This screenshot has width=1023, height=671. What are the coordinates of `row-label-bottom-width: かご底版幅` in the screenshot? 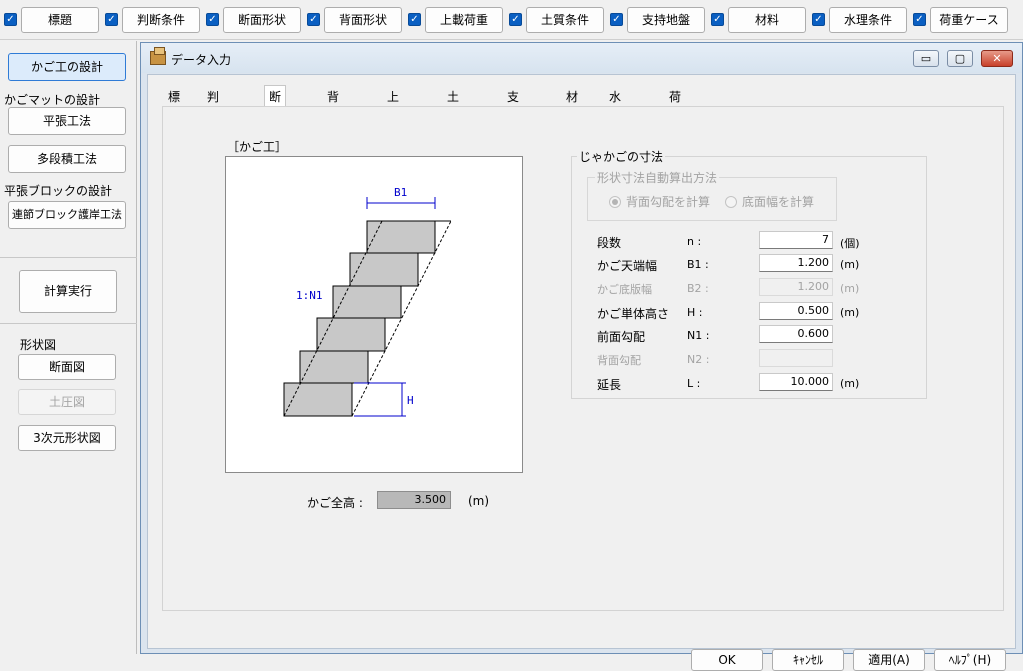 It's located at (624, 289).